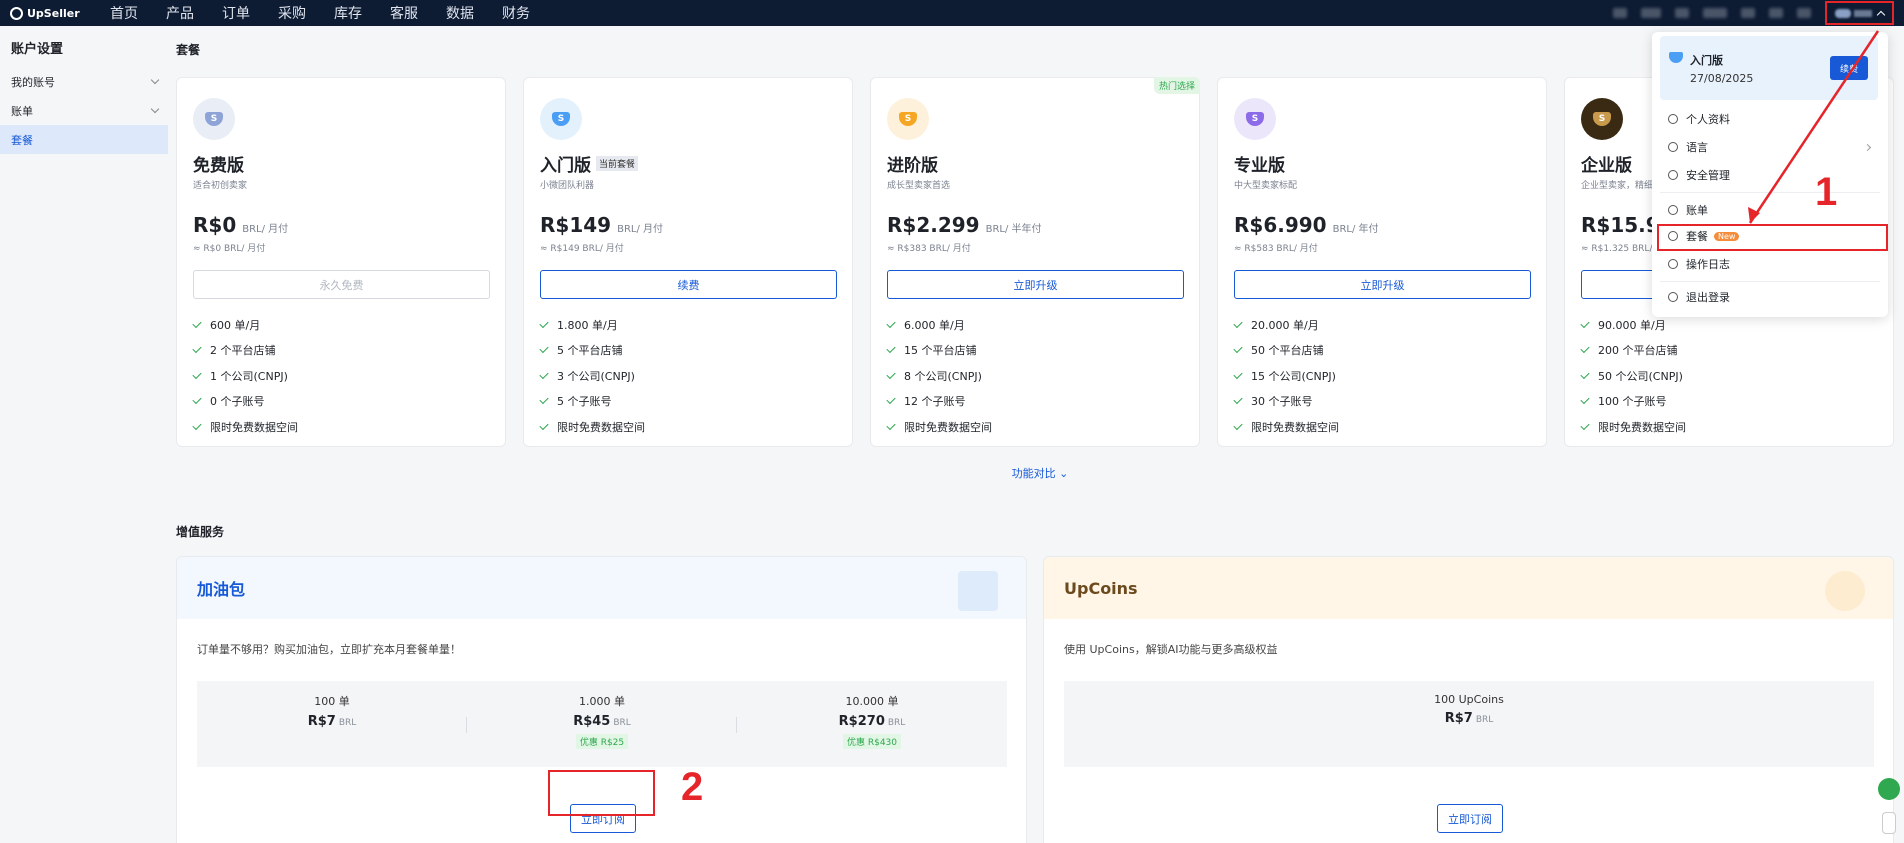 This screenshot has height=843, width=1904. What do you see at coordinates (1176, 85) in the screenshot?
I see `hot-choice-badge: 热门选择` at bounding box center [1176, 85].